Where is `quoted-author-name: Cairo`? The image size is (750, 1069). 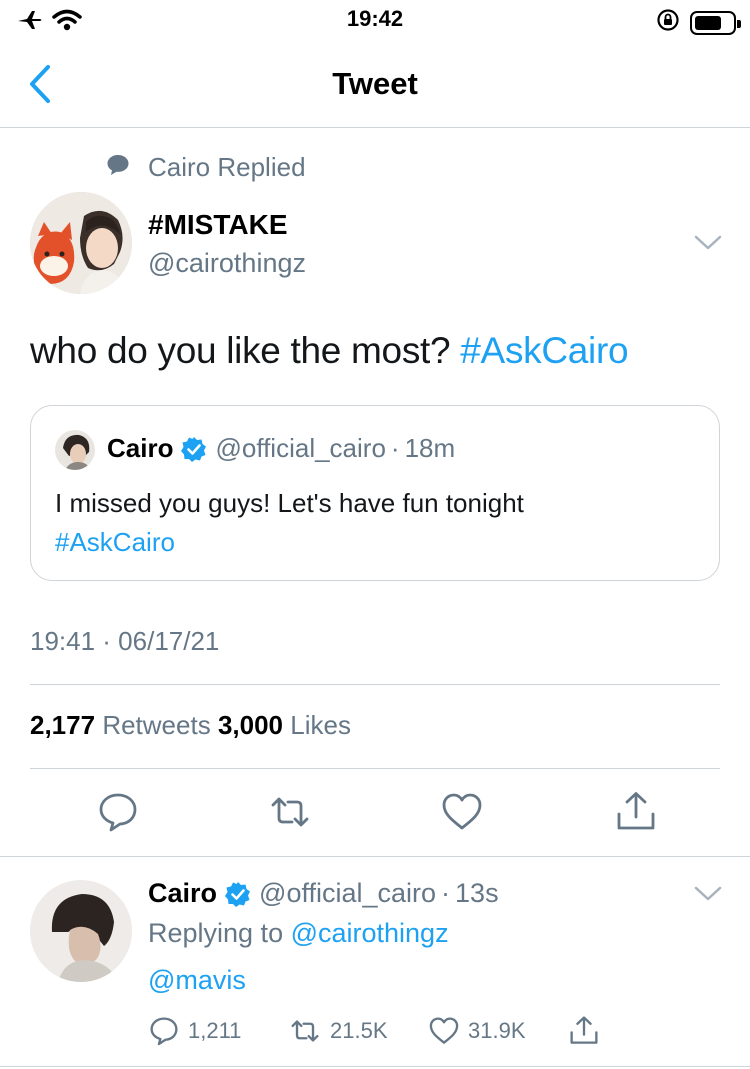
quoted-author-name: Cairo is located at coordinates (140, 448).